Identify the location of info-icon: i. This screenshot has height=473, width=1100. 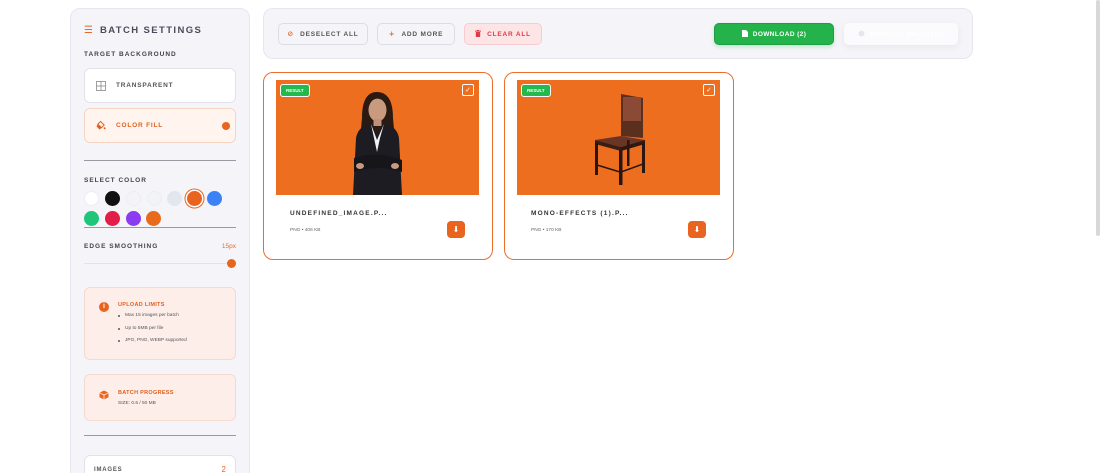
(104, 307).